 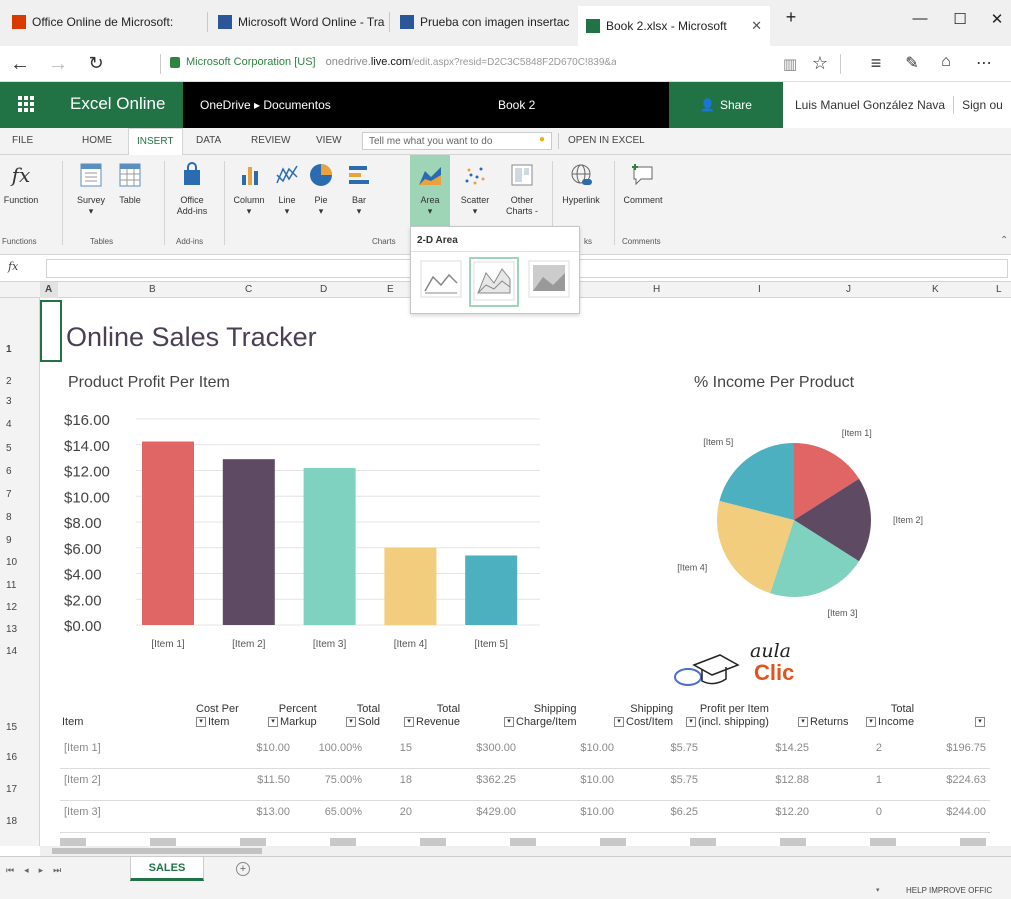 What do you see at coordinates (149, 383) in the screenshot?
I see `bar-chart-title: Product Profit Per Item` at bounding box center [149, 383].